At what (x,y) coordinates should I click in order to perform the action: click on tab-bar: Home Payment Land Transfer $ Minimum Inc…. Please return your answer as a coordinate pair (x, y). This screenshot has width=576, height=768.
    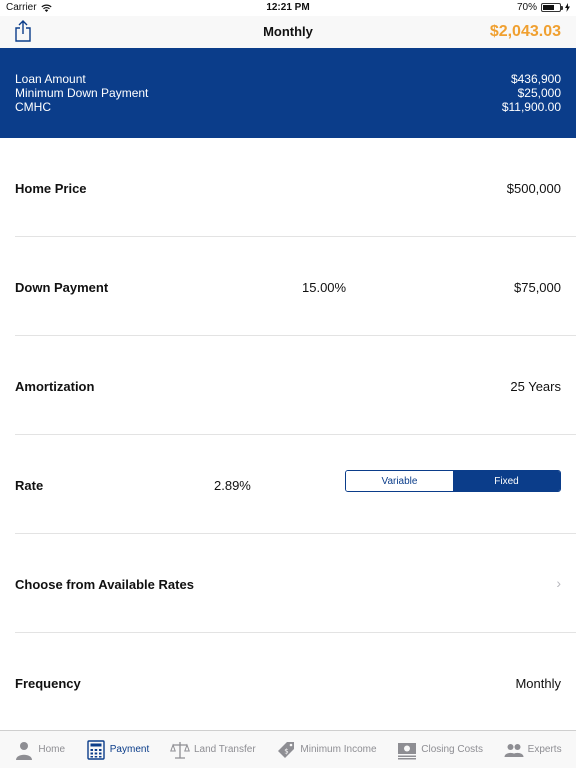
    Looking at the image, I should click on (288, 749).